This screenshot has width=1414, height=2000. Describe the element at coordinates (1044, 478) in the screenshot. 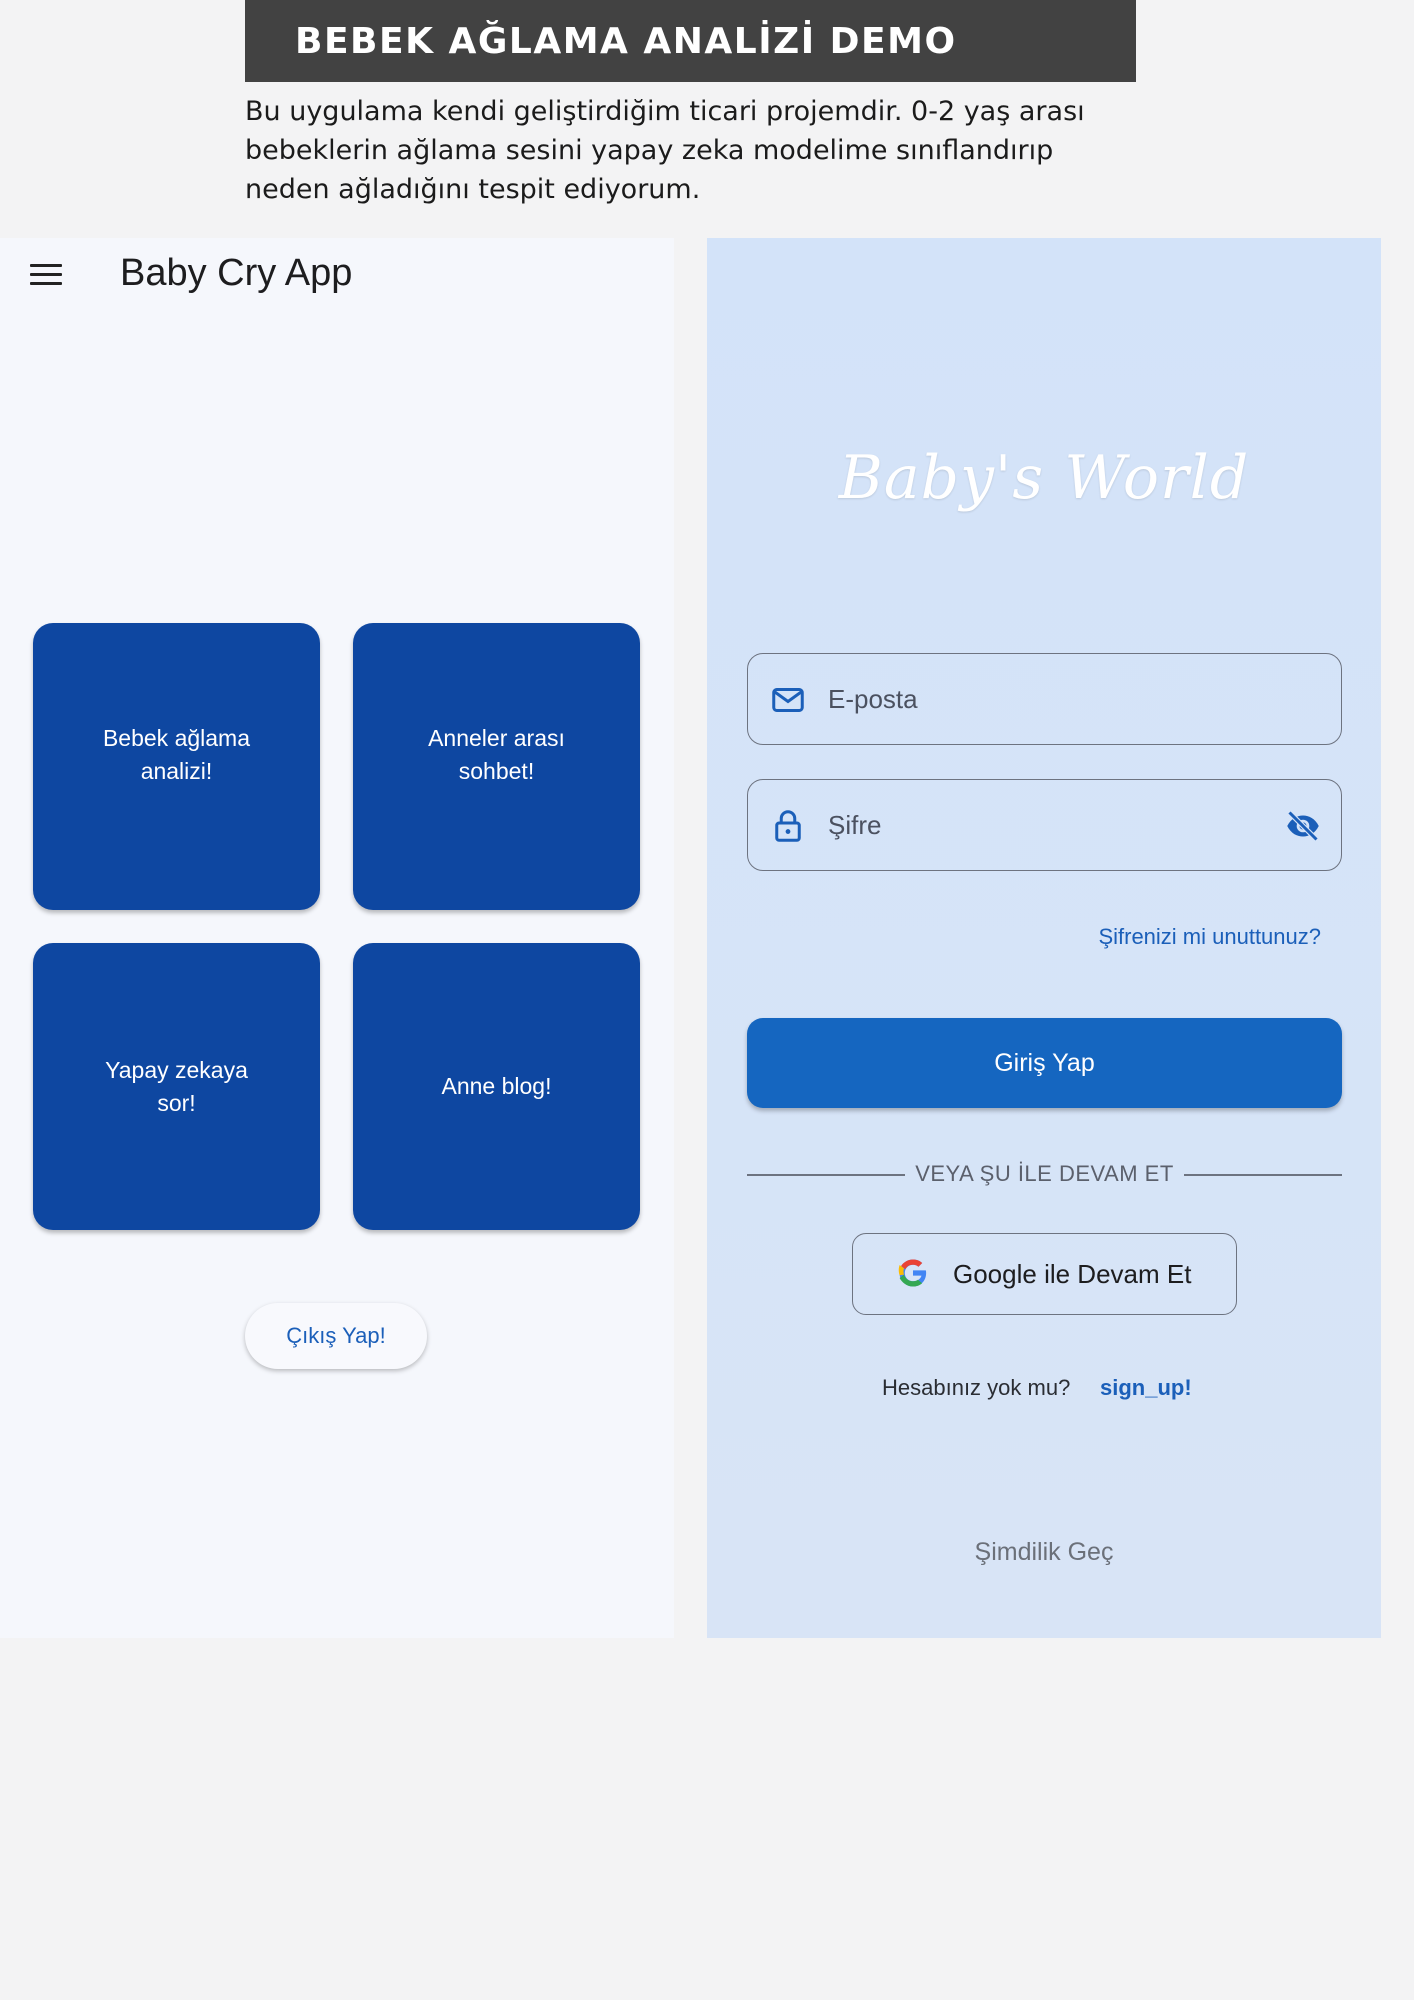

I see `brand-logo: Baby's World` at that location.